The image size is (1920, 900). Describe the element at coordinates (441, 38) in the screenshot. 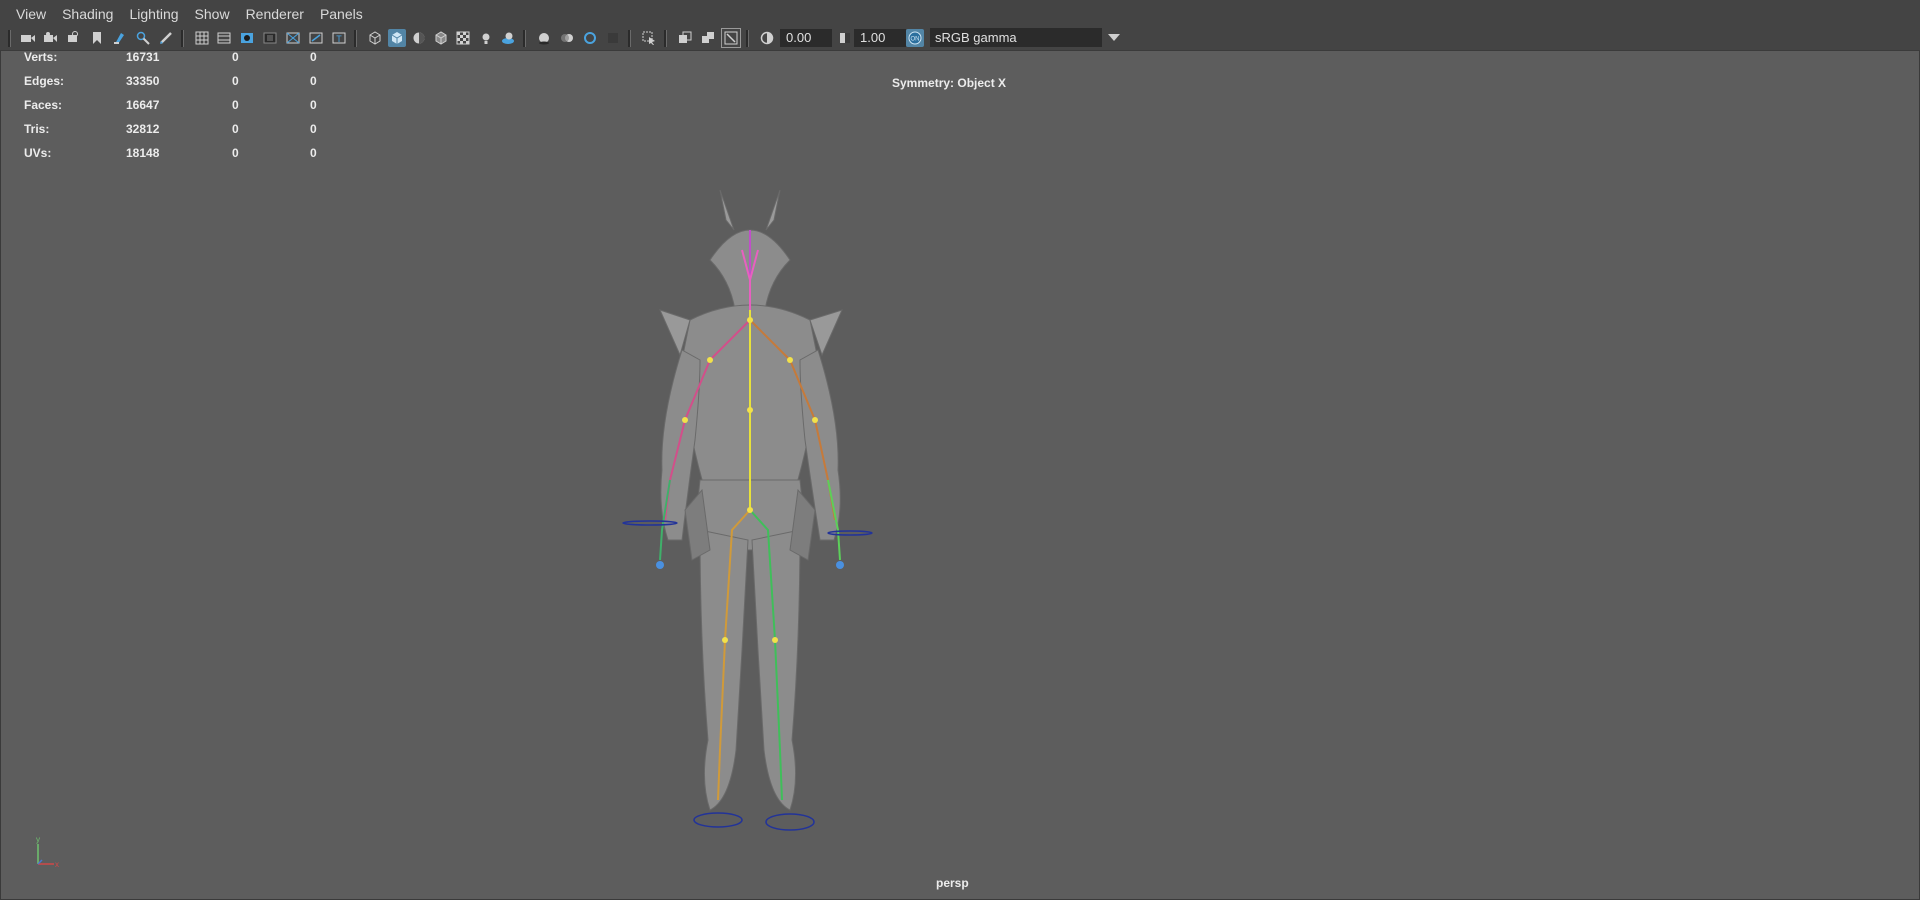

I see `wireframe-on-shaded-icon` at that location.